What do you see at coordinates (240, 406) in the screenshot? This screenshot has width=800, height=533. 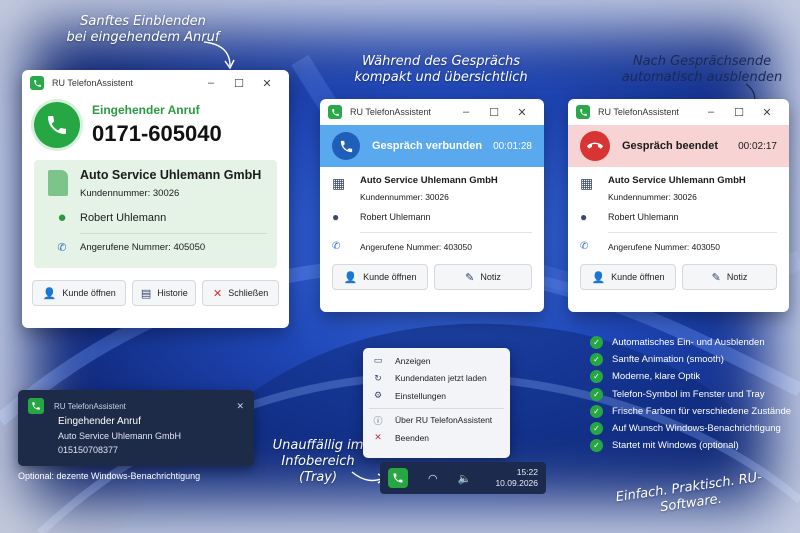 I see `close-icon: ✕` at bounding box center [240, 406].